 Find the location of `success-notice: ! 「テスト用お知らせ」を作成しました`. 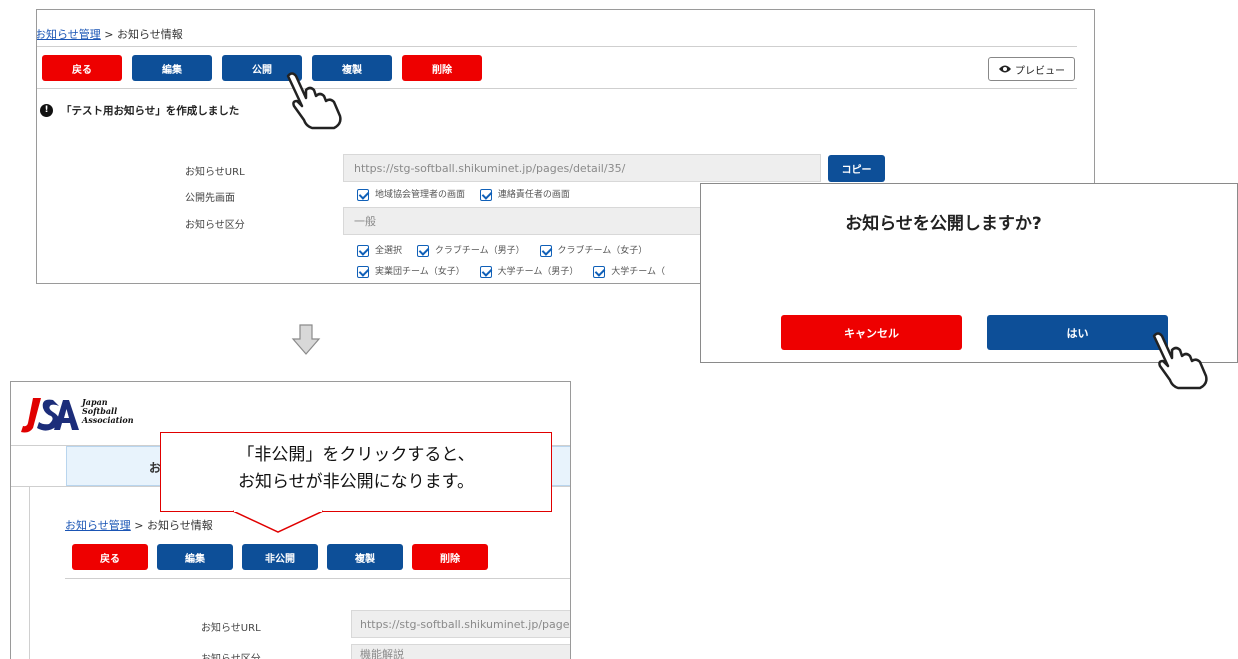

success-notice: ! 「テスト用お知らせ」を作成しました is located at coordinates (139, 110).